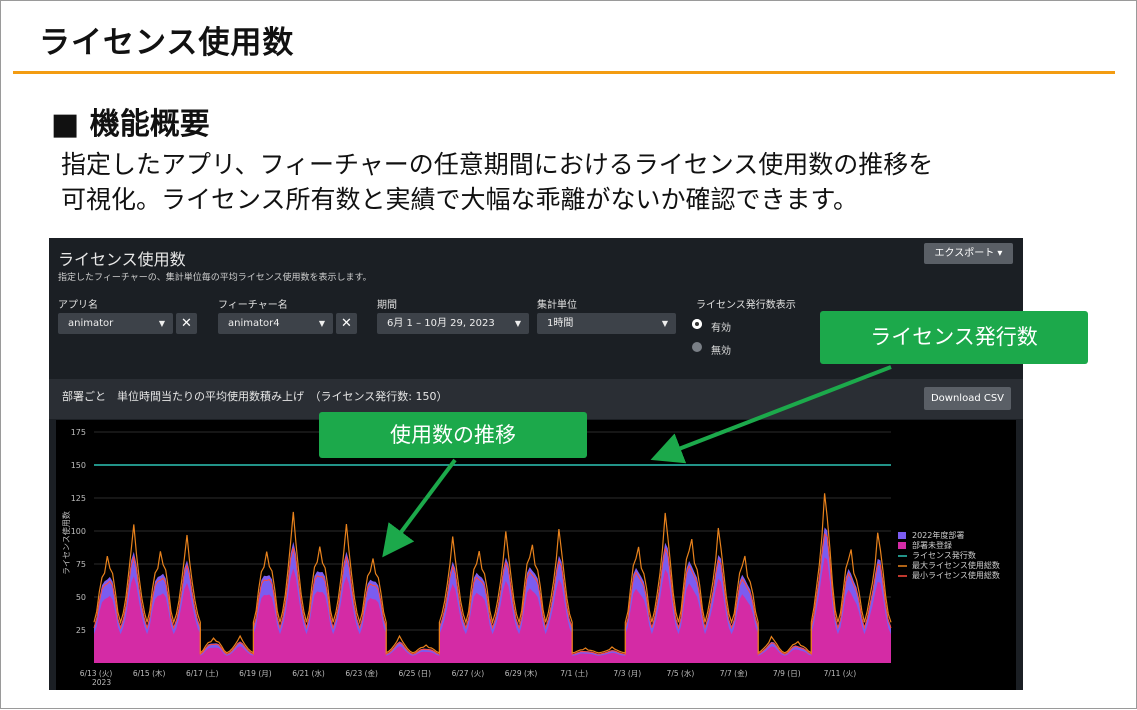 This screenshot has width=1137, height=710. Describe the element at coordinates (130, 124) in the screenshot. I see `section-heading: ■ 機能概要` at that location.